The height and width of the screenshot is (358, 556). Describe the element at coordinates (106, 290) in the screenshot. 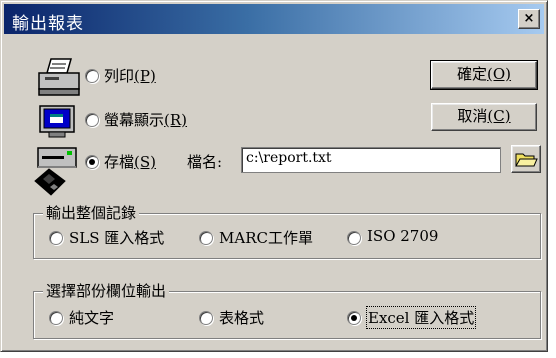

I see `partial-fields-group-title: 選擇部份欄位輸出` at that location.